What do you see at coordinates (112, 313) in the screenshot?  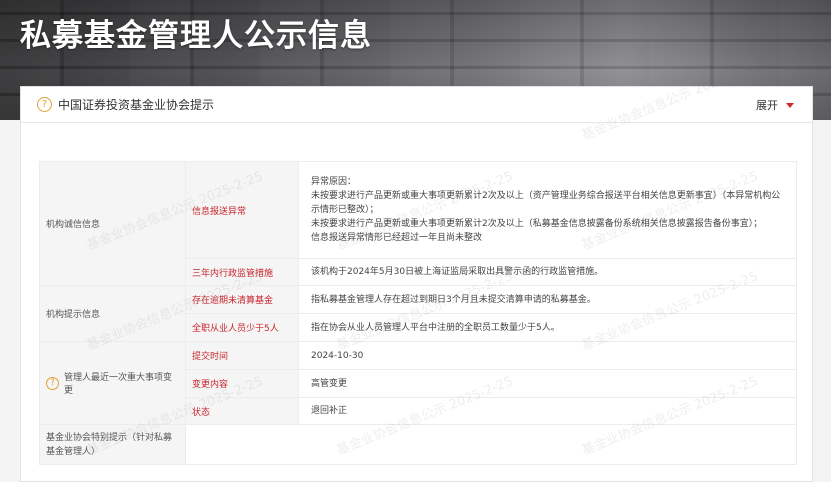 I see `category-tips: 机构提示信息` at bounding box center [112, 313].